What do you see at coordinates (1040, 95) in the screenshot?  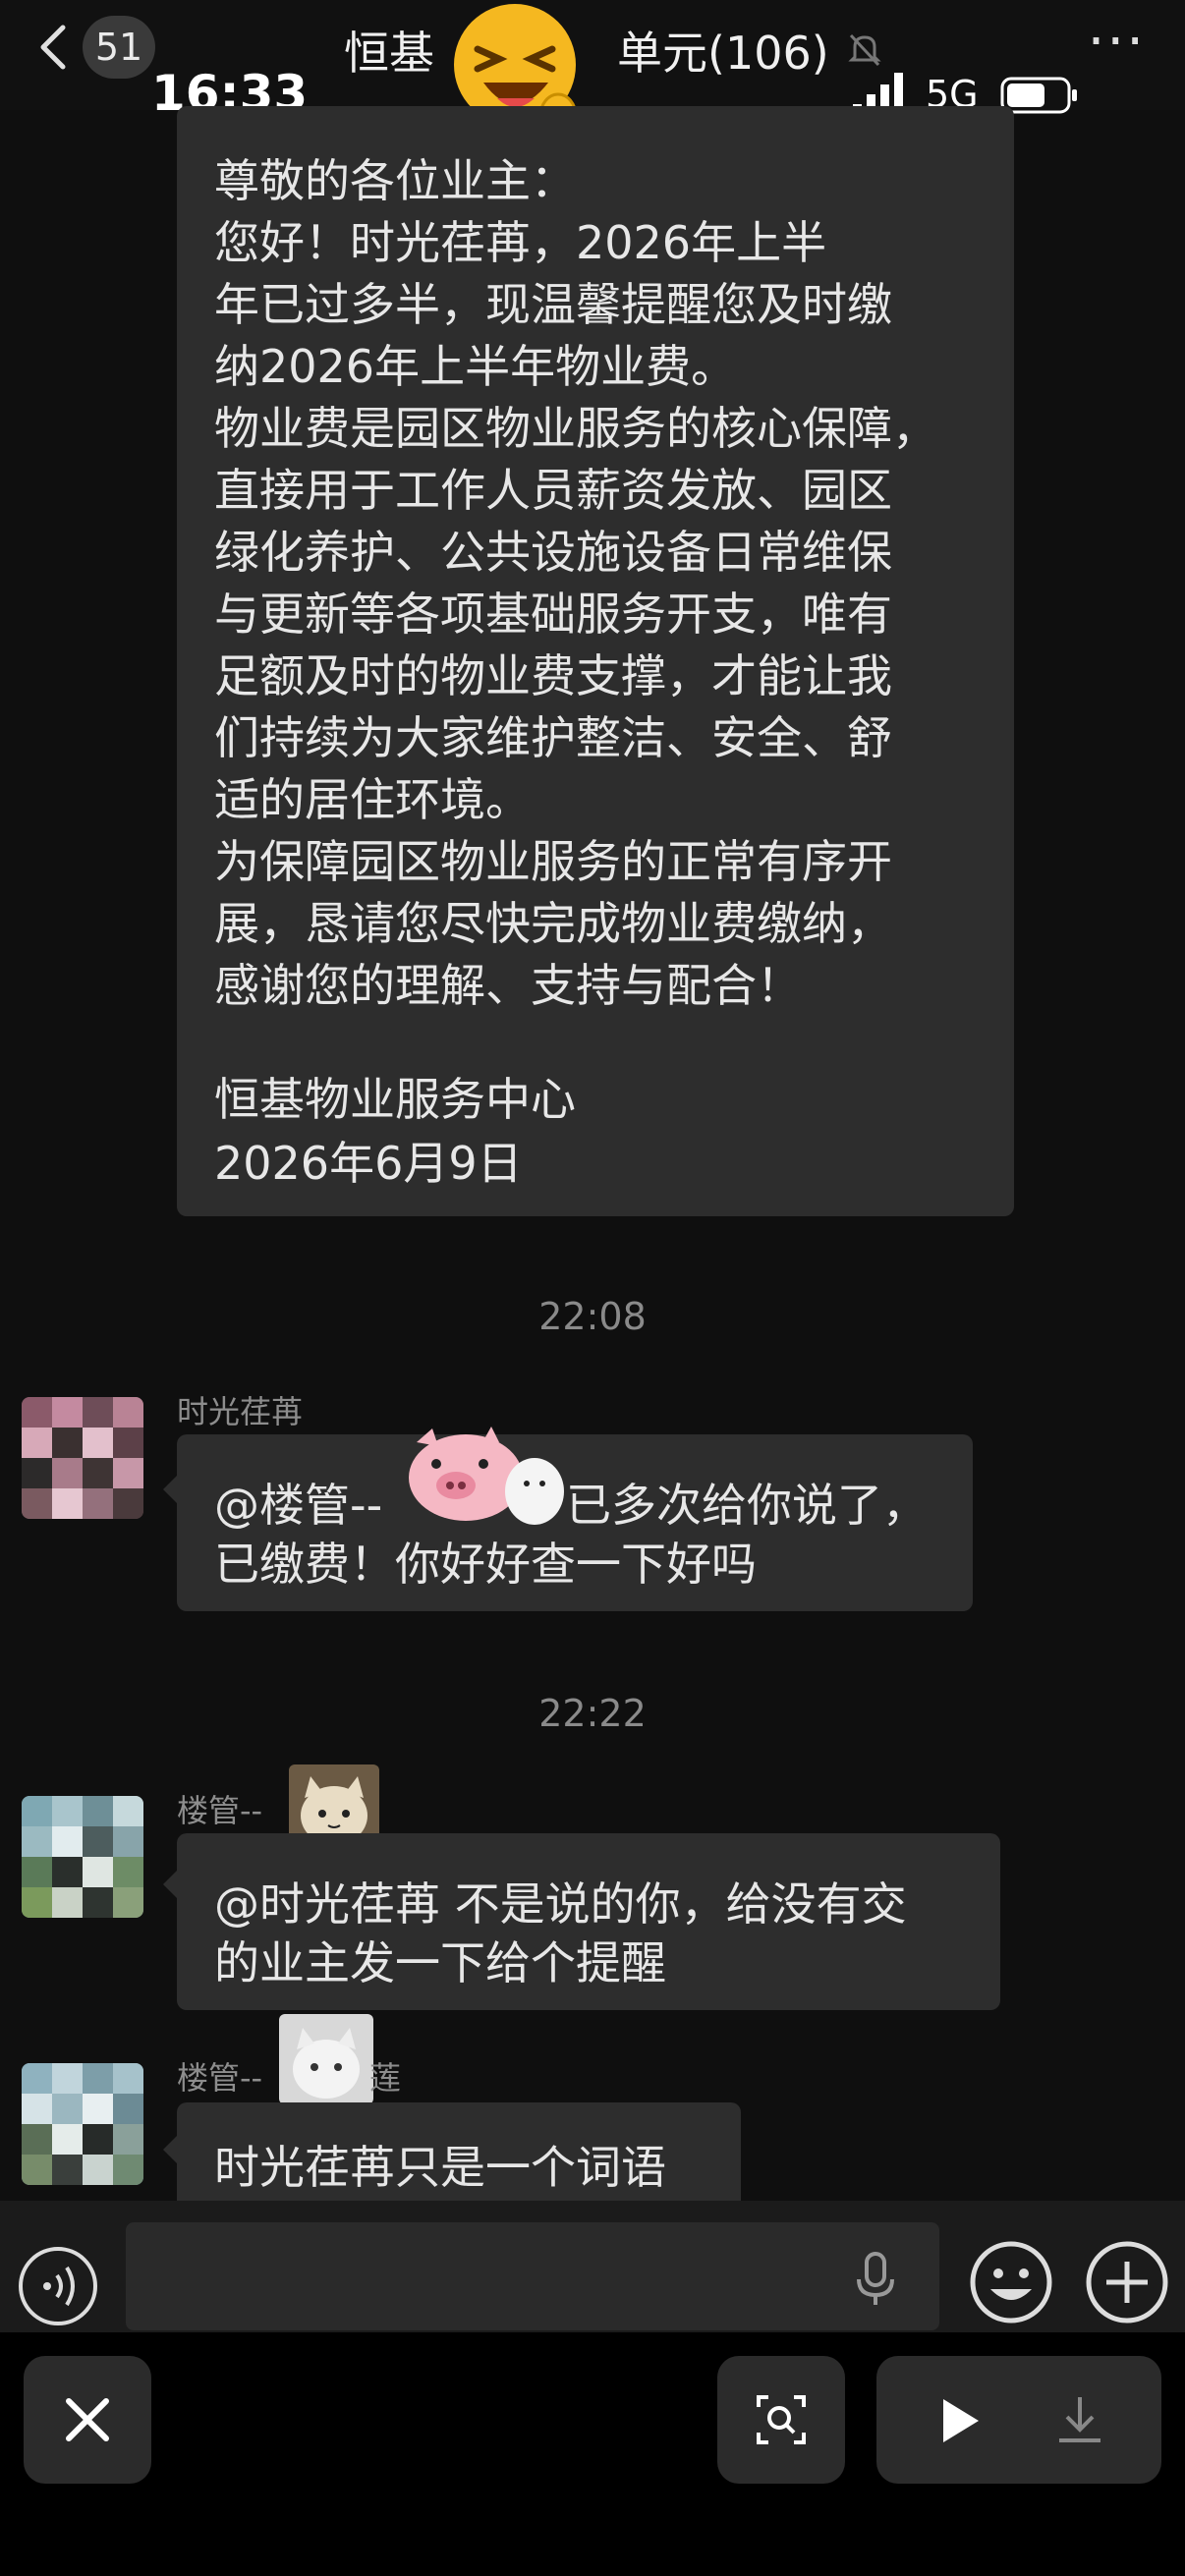 I see `battery-icon` at bounding box center [1040, 95].